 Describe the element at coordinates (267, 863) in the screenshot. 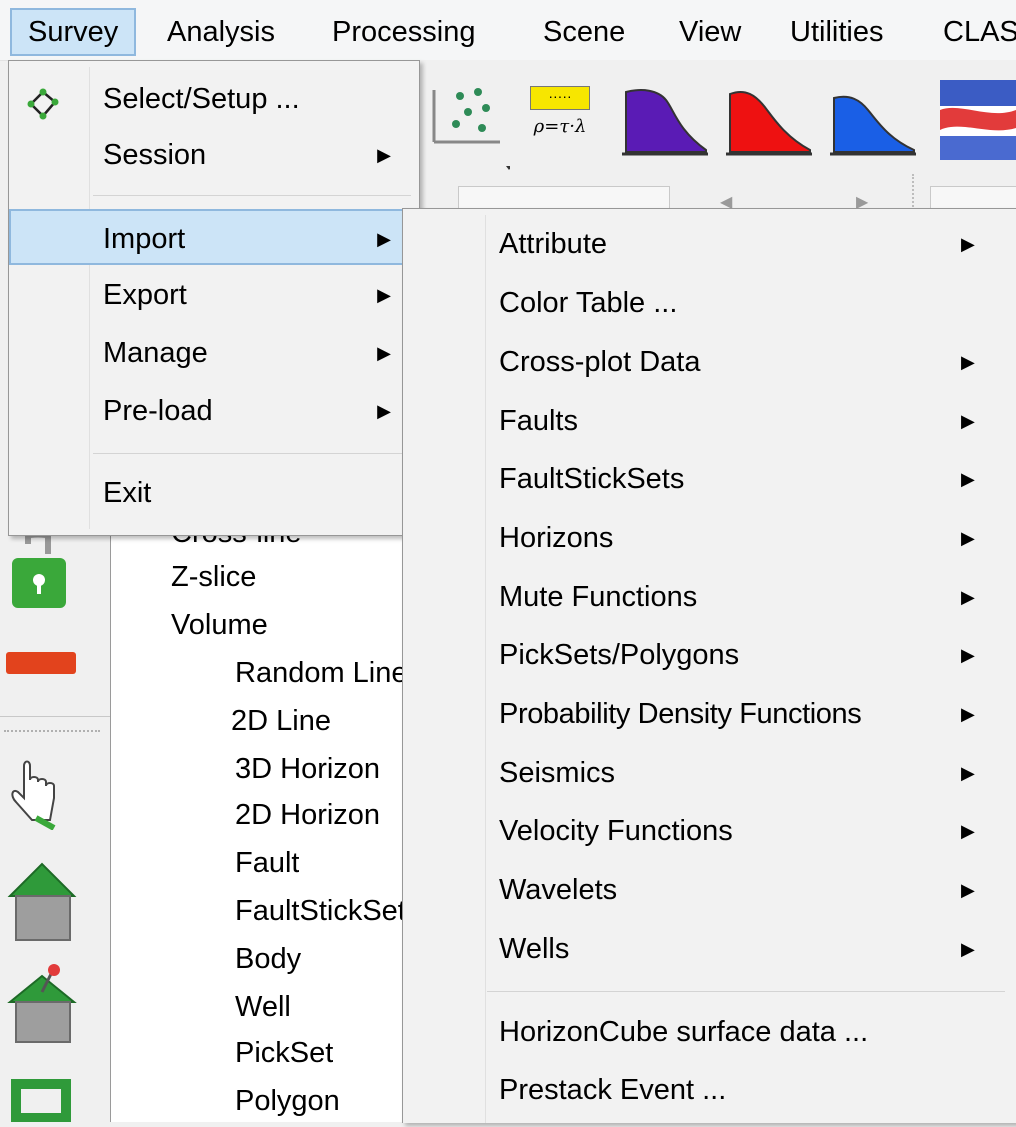

I see `tree-item-fault: Fault` at that location.